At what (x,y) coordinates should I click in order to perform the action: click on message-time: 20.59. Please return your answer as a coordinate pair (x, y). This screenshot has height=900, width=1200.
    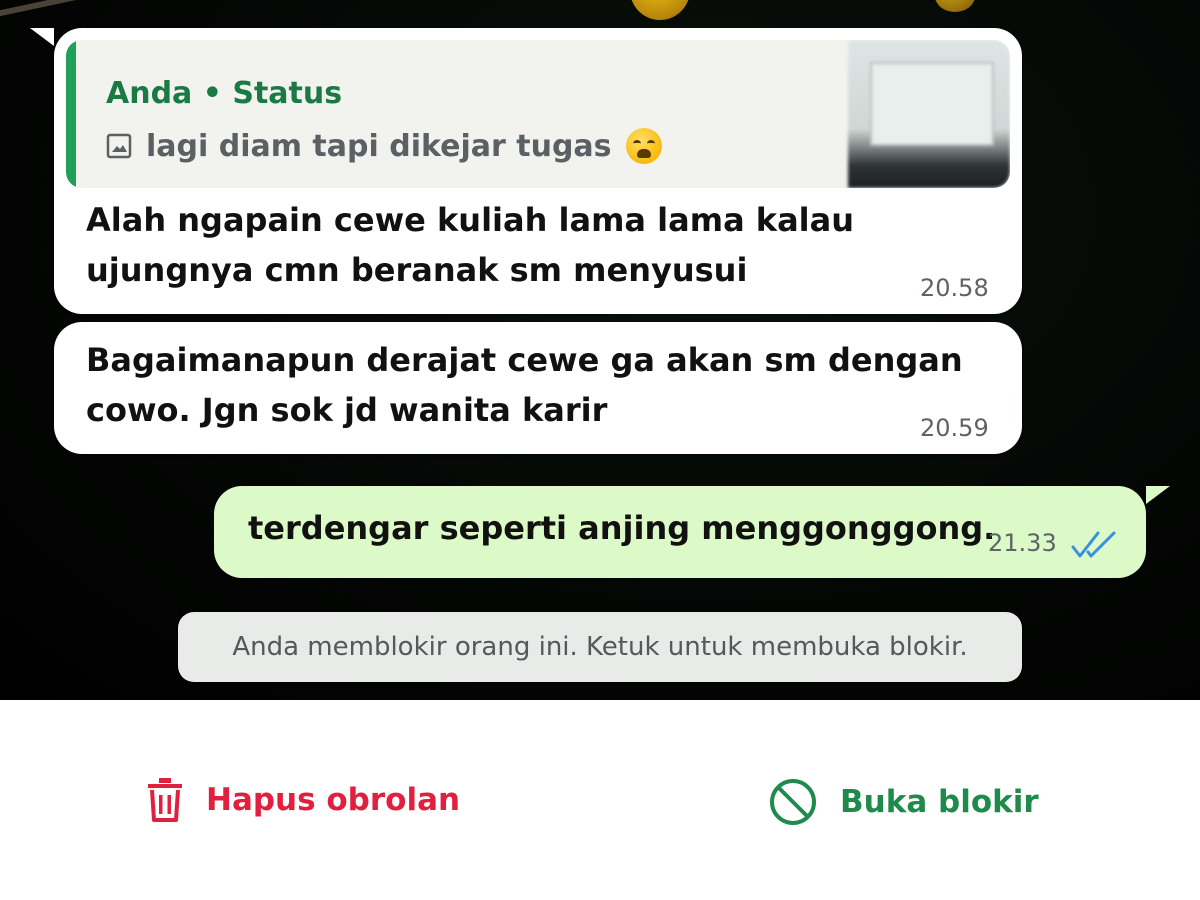
    Looking at the image, I should click on (954, 428).